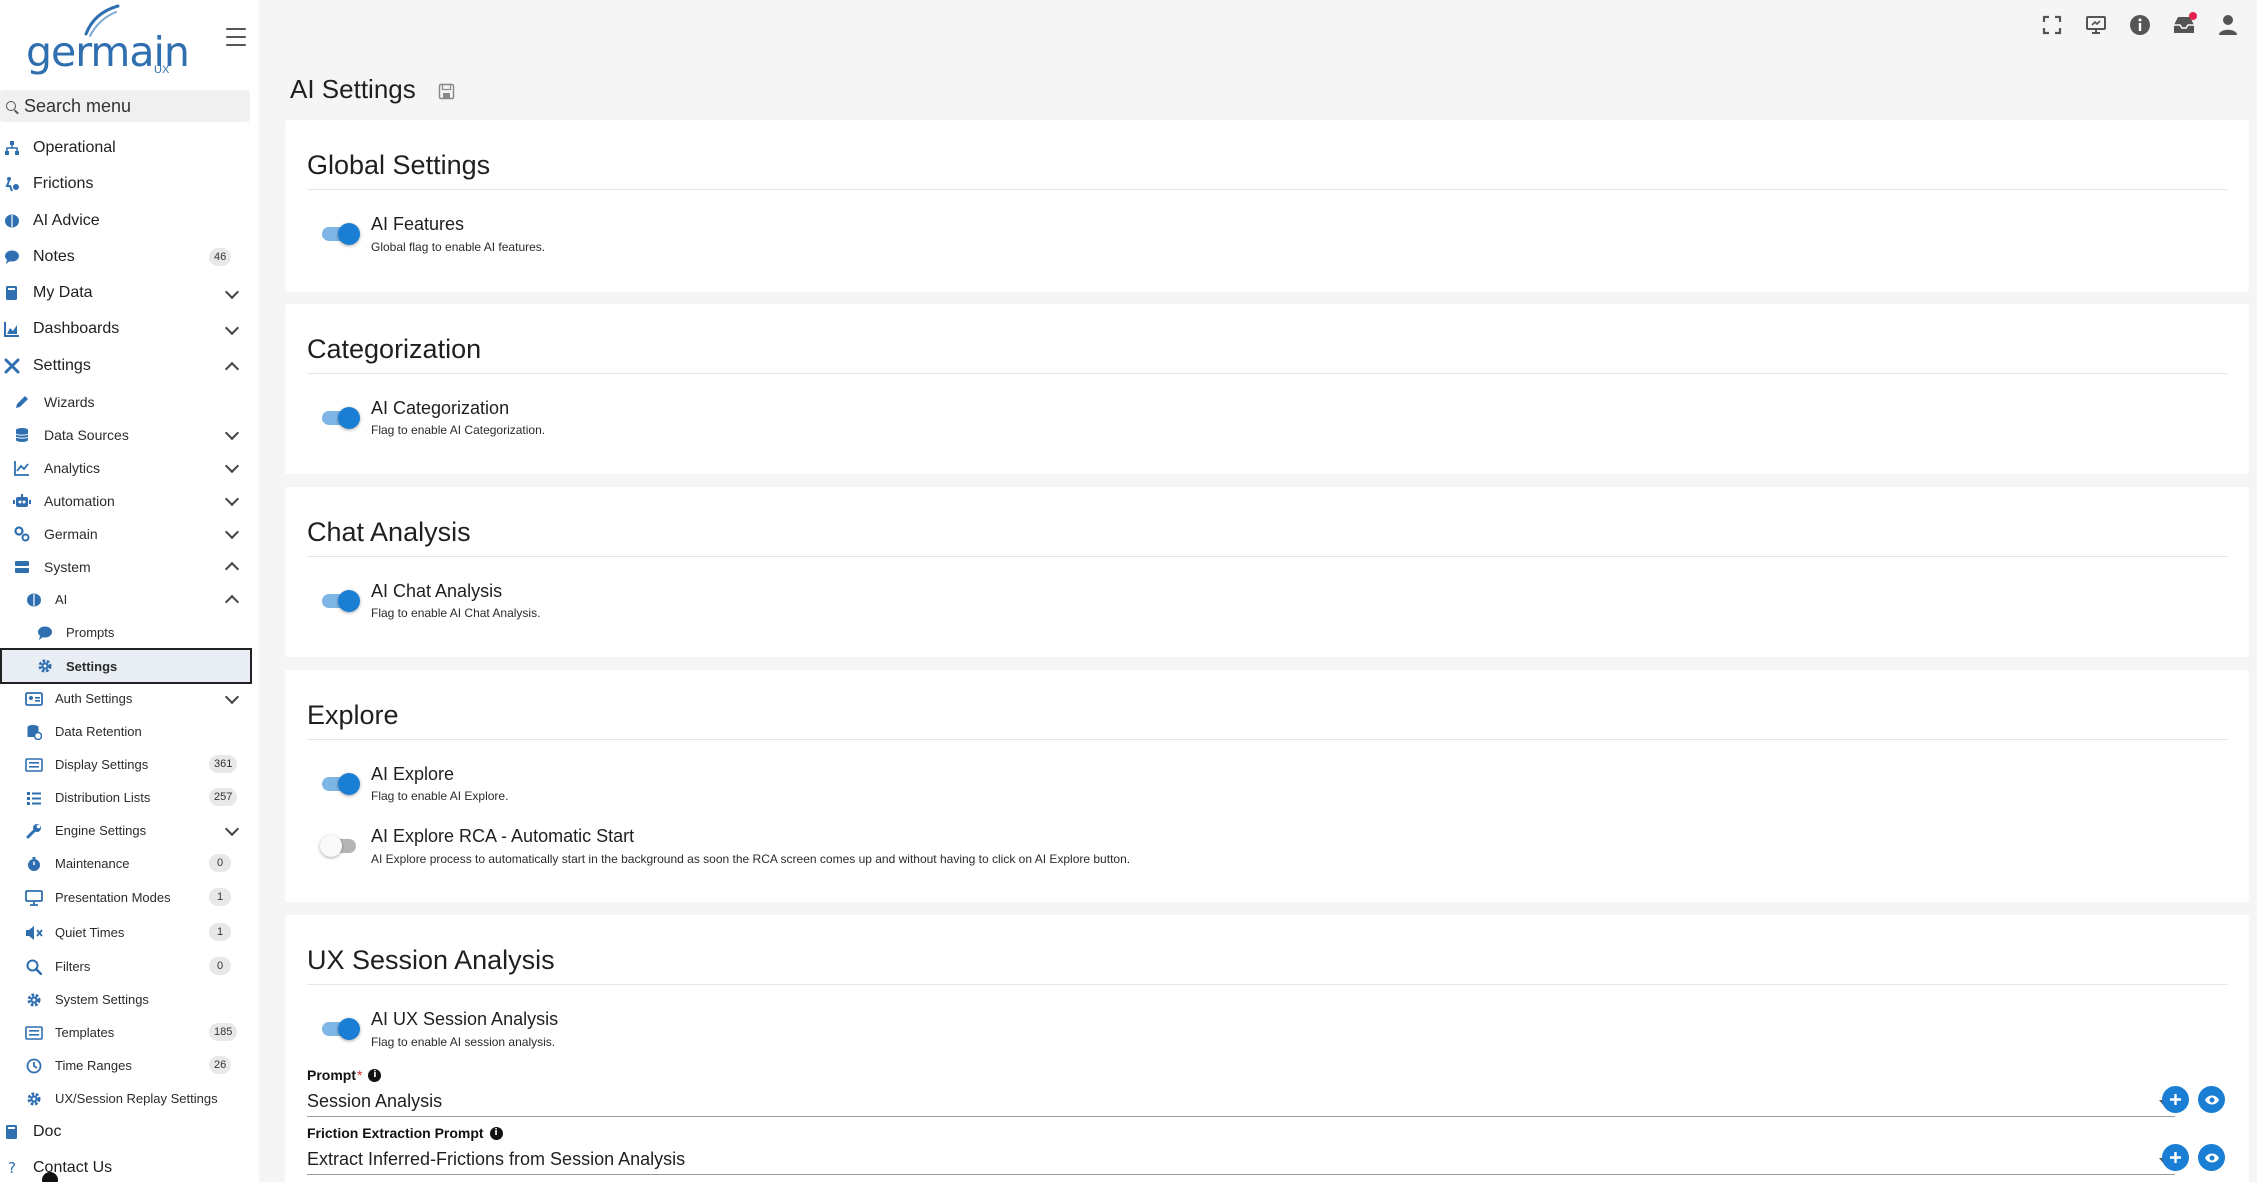 The width and height of the screenshot is (2257, 1182). Describe the element at coordinates (440, 408) in the screenshot. I see `option-title: AI Categorization` at that location.